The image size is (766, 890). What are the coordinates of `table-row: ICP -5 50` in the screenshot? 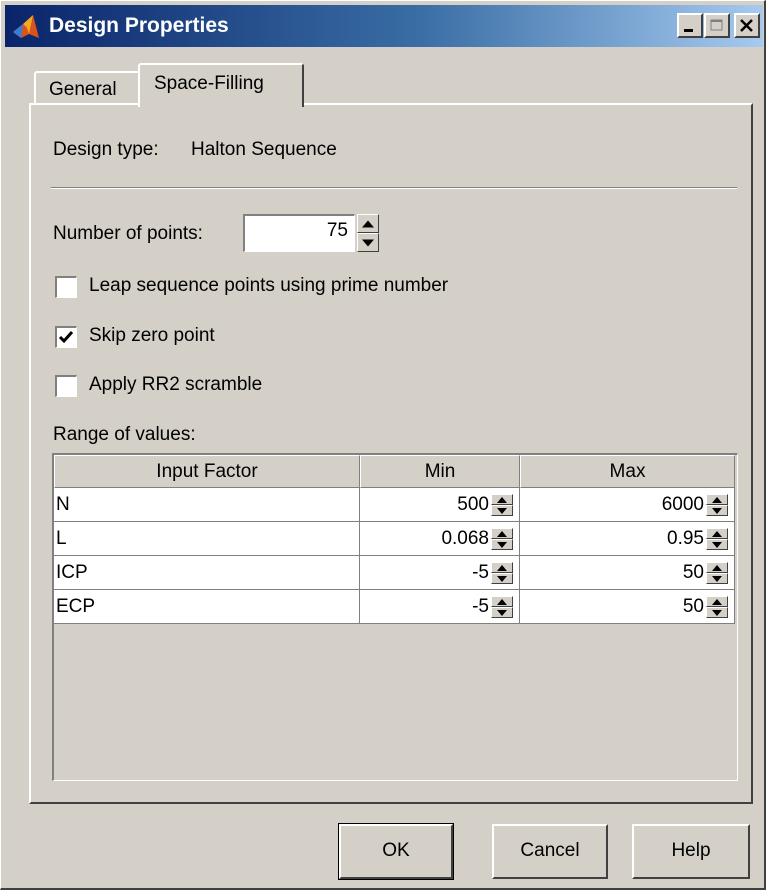 It's located at (394, 573).